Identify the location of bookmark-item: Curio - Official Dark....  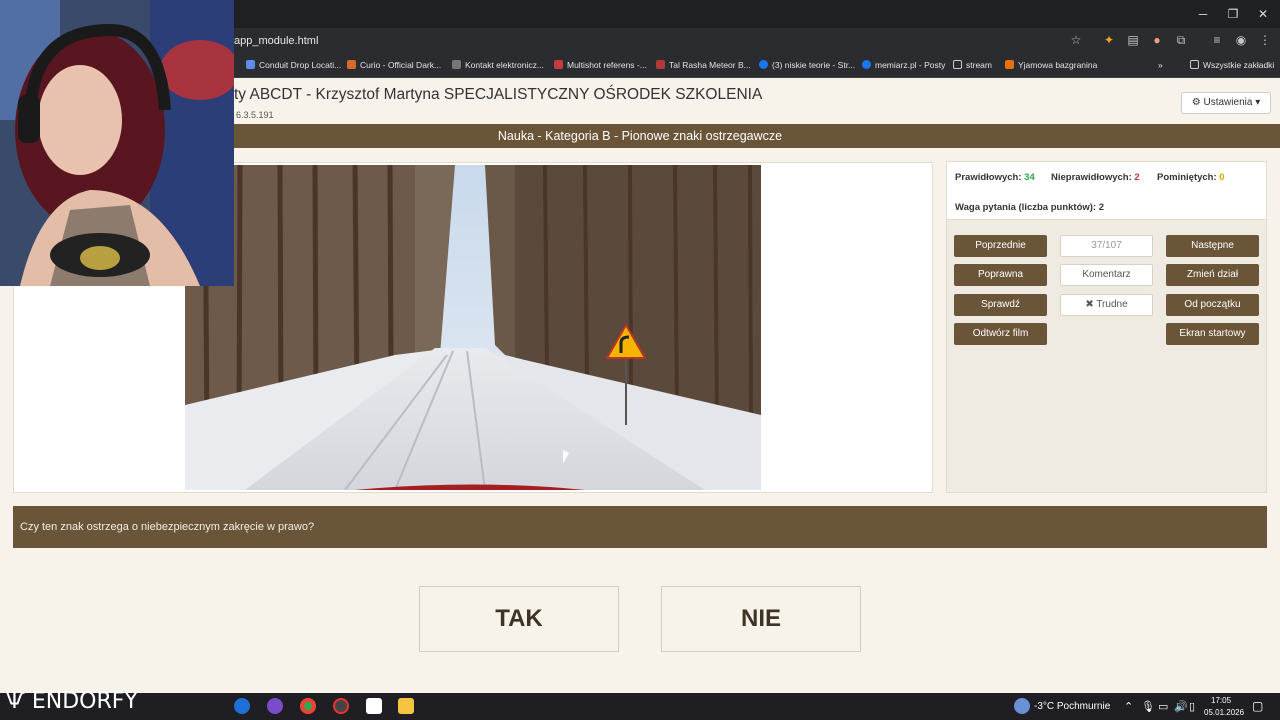
(394, 65).